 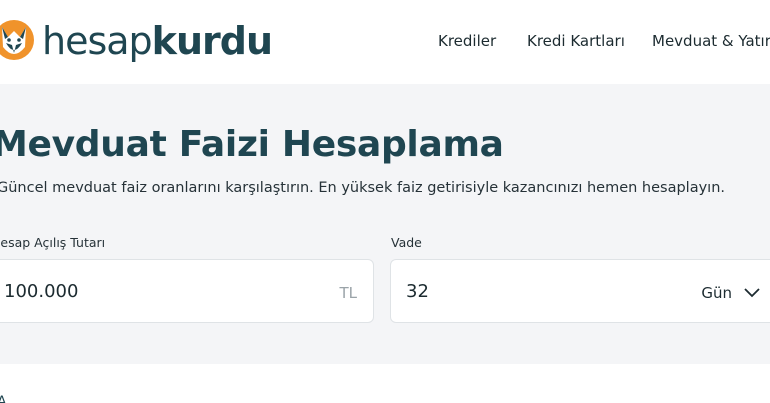 I want to click on logo-part-hesap: hesap, so click(x=97, y=41).